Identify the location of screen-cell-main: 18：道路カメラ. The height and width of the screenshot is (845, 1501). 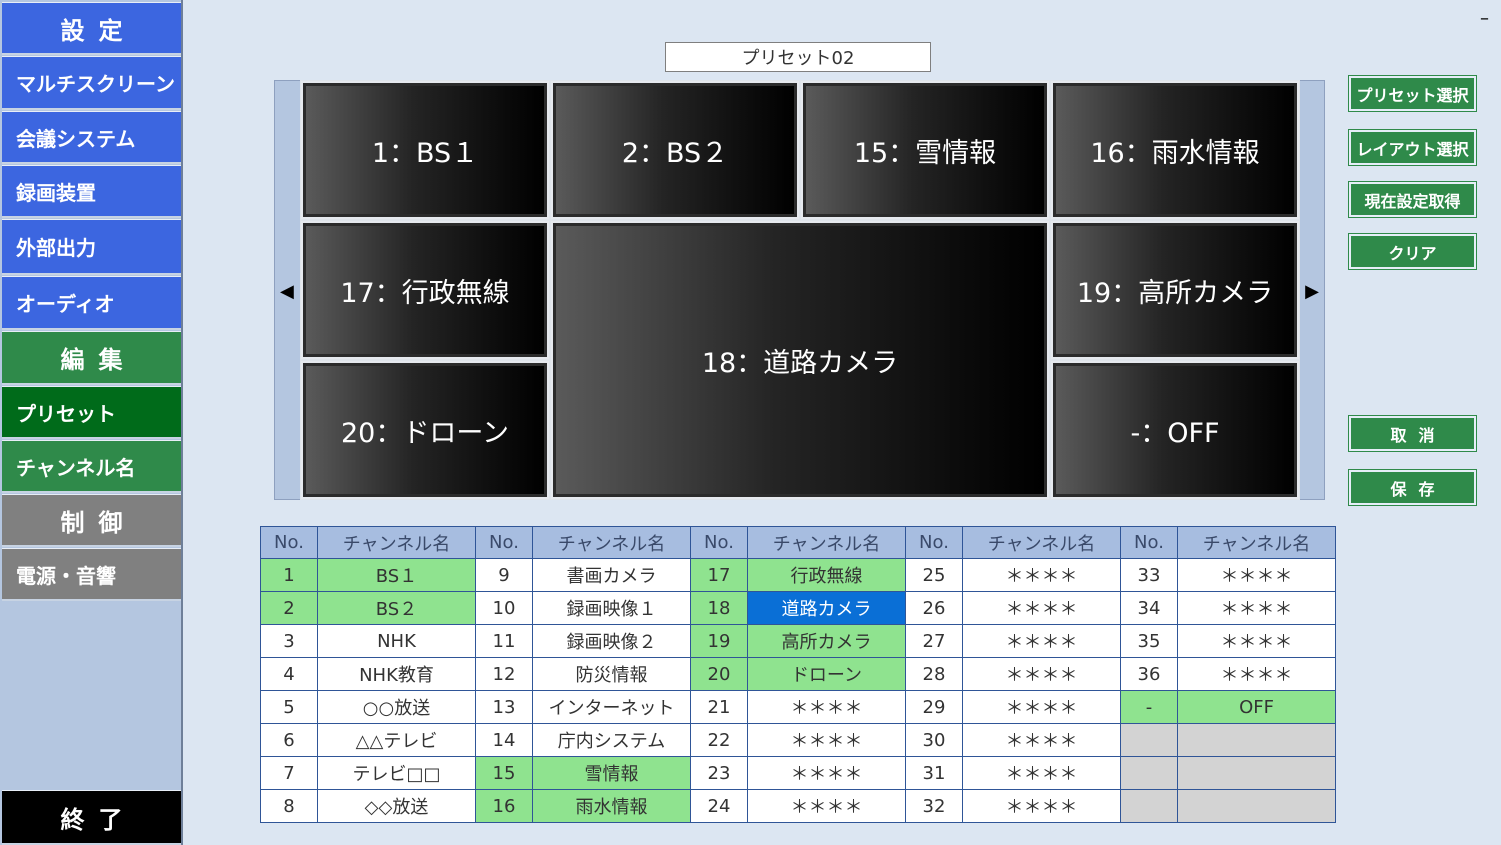
(800, 360).